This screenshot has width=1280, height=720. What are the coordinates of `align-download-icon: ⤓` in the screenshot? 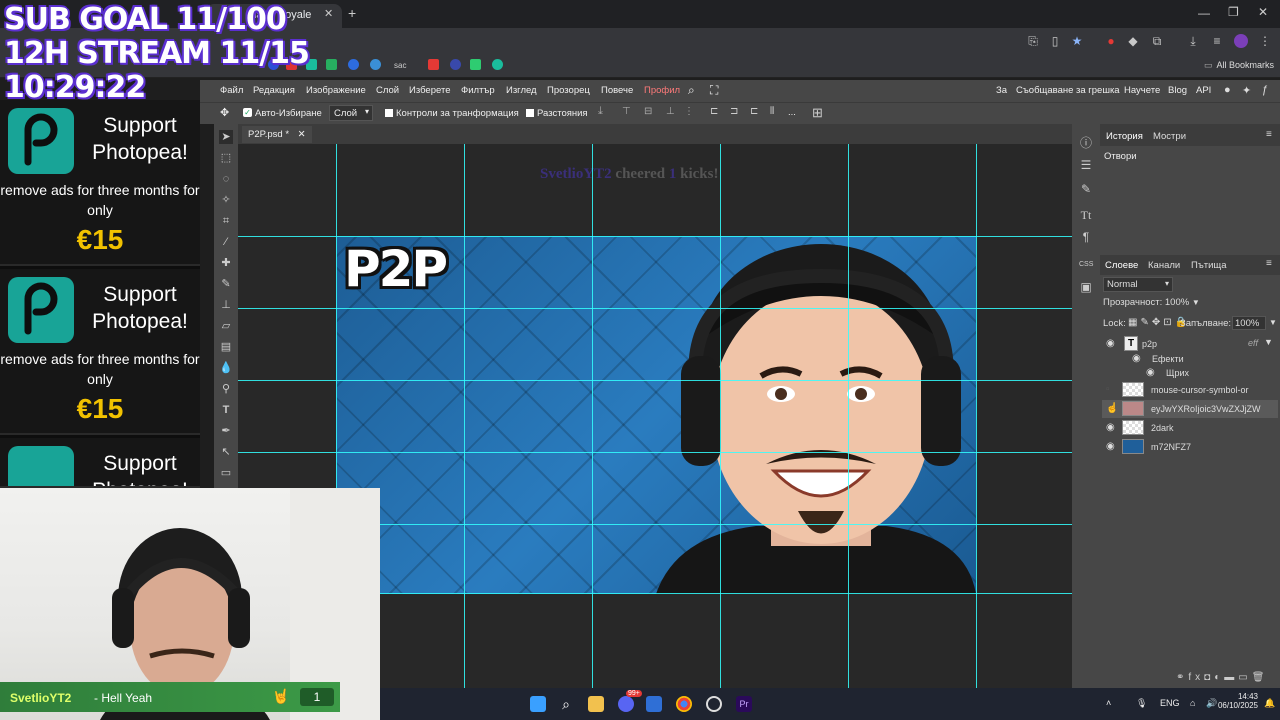 It's located at (600, 111).